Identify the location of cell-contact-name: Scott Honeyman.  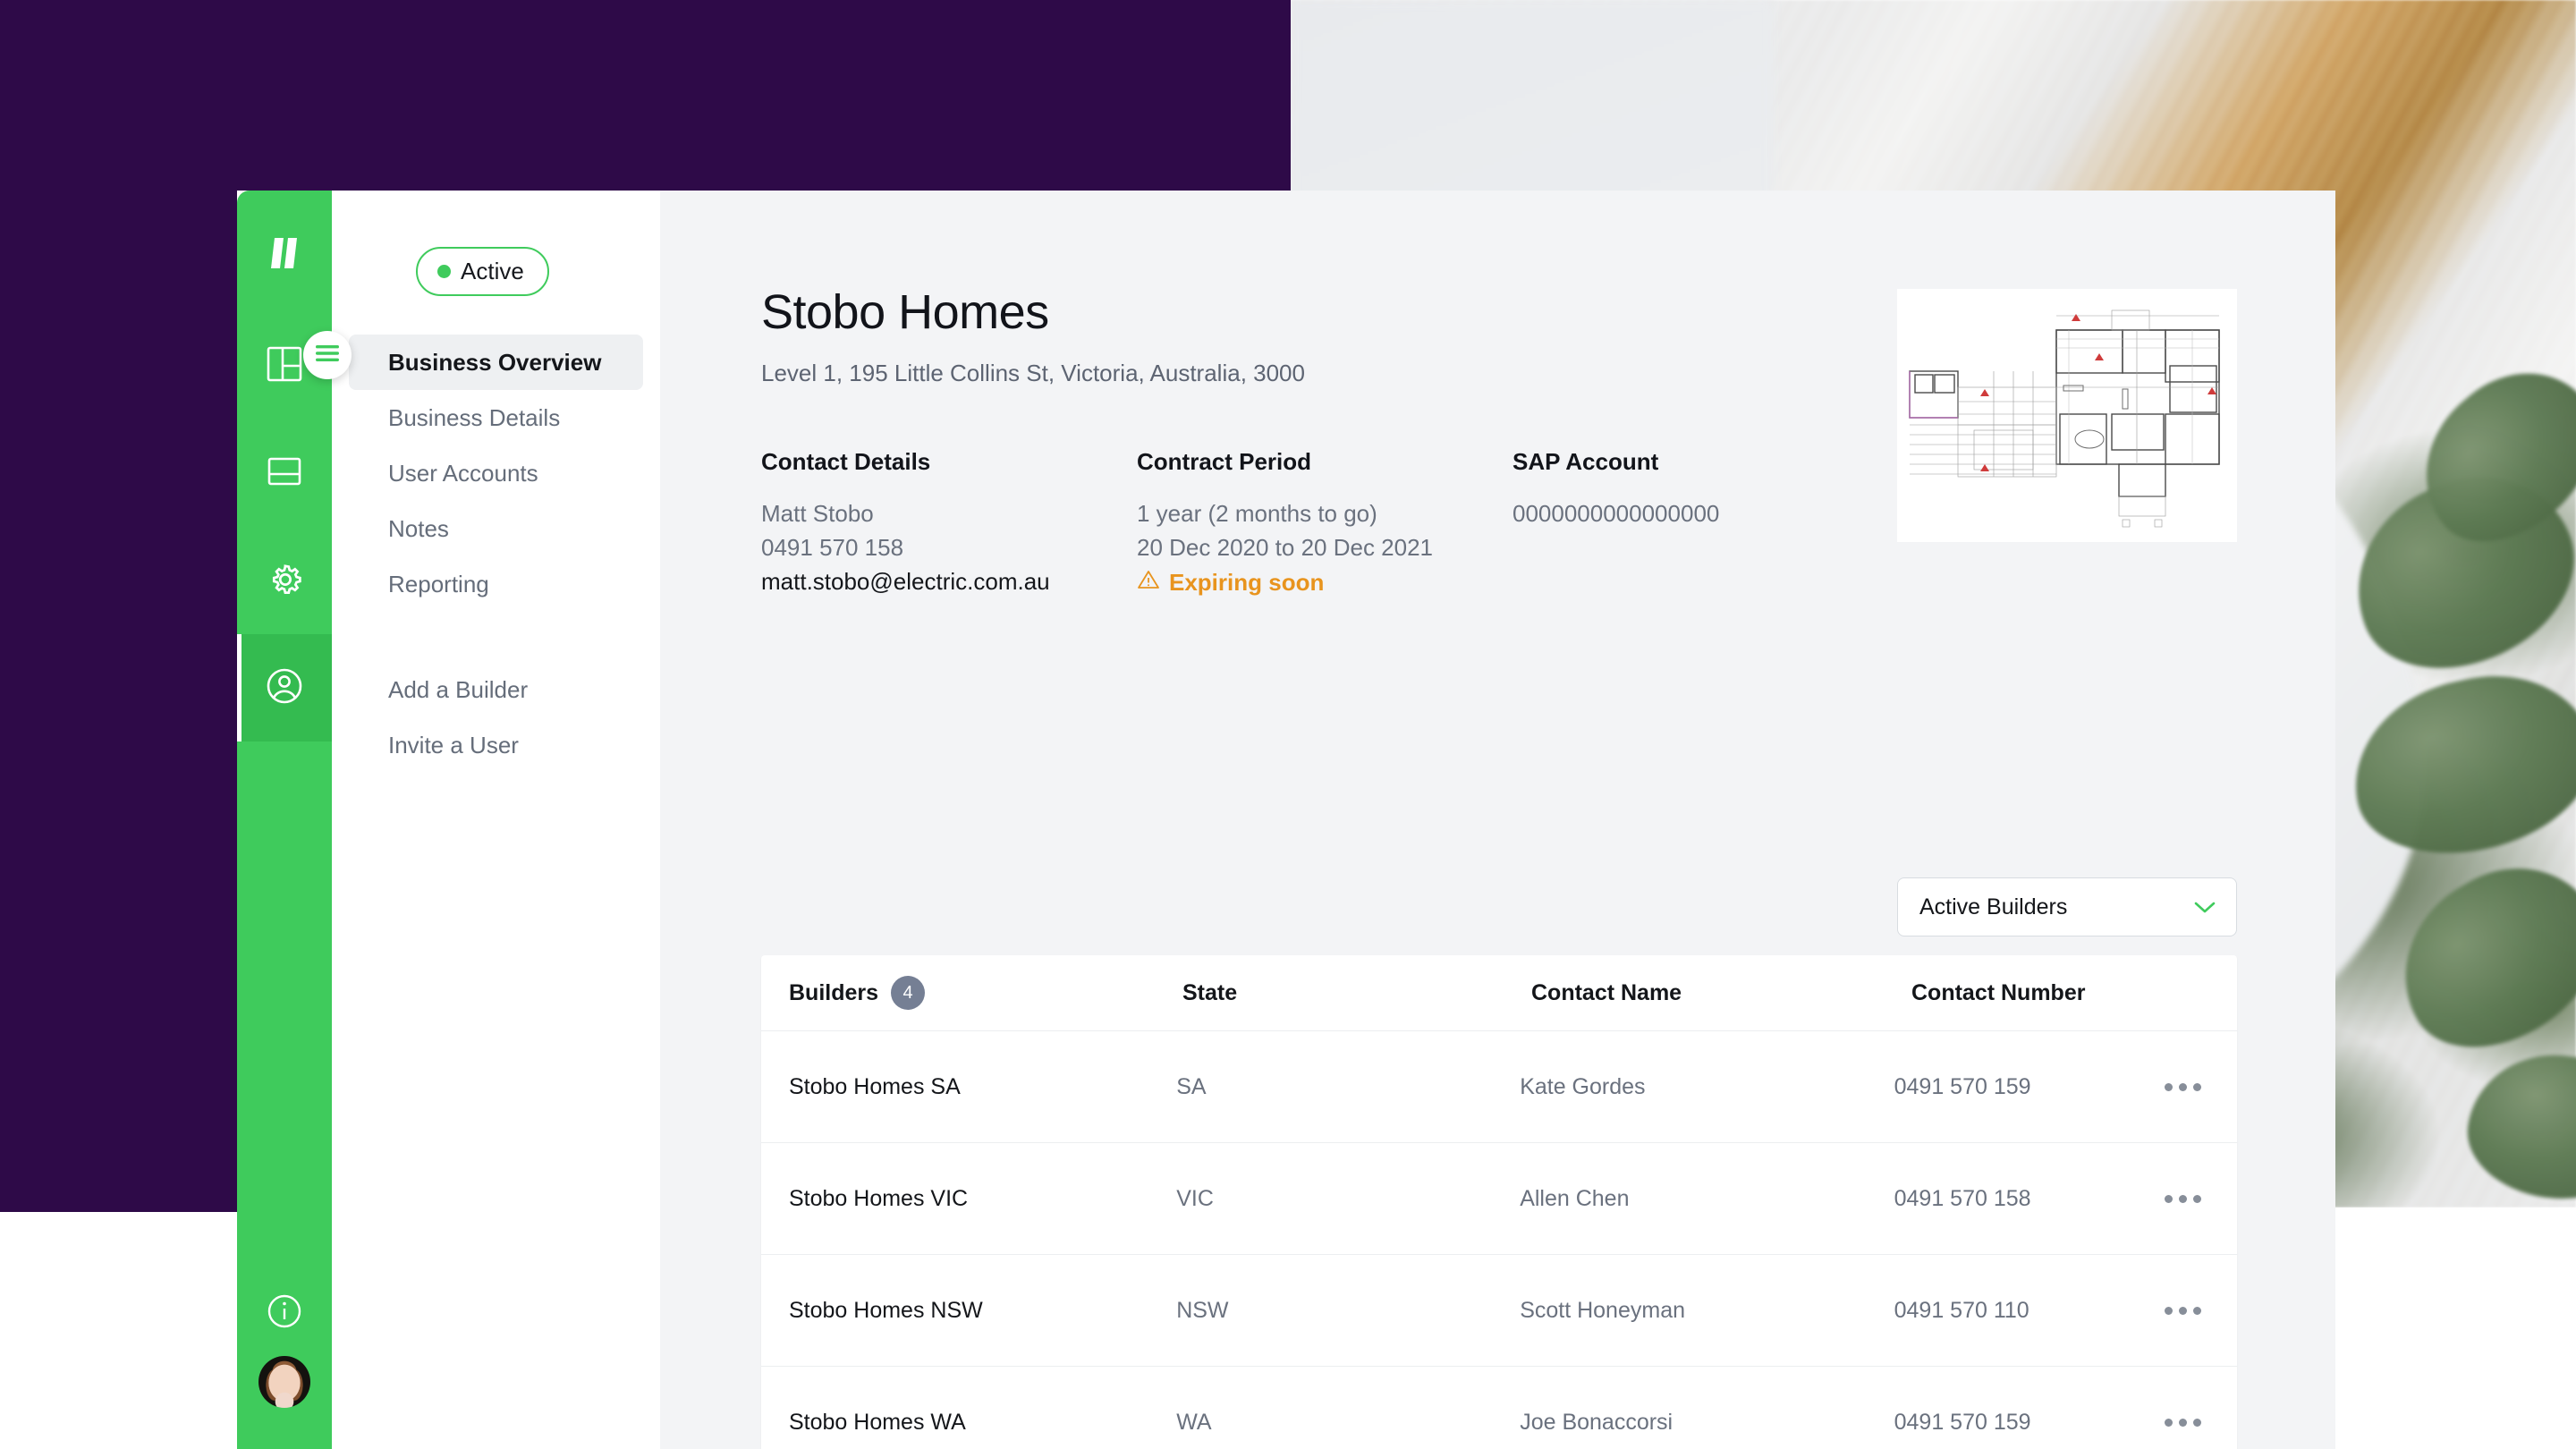
(1603, 1310).